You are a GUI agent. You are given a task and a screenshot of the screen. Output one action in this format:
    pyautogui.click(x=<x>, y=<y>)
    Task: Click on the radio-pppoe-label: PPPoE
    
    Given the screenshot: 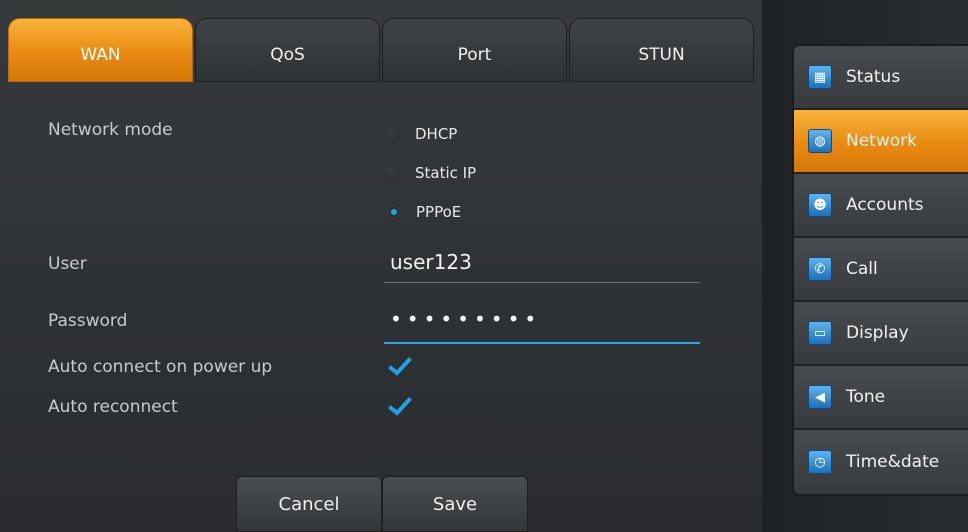 What is the action you would take?
    pyautogui.click(x=439, y=212)
    